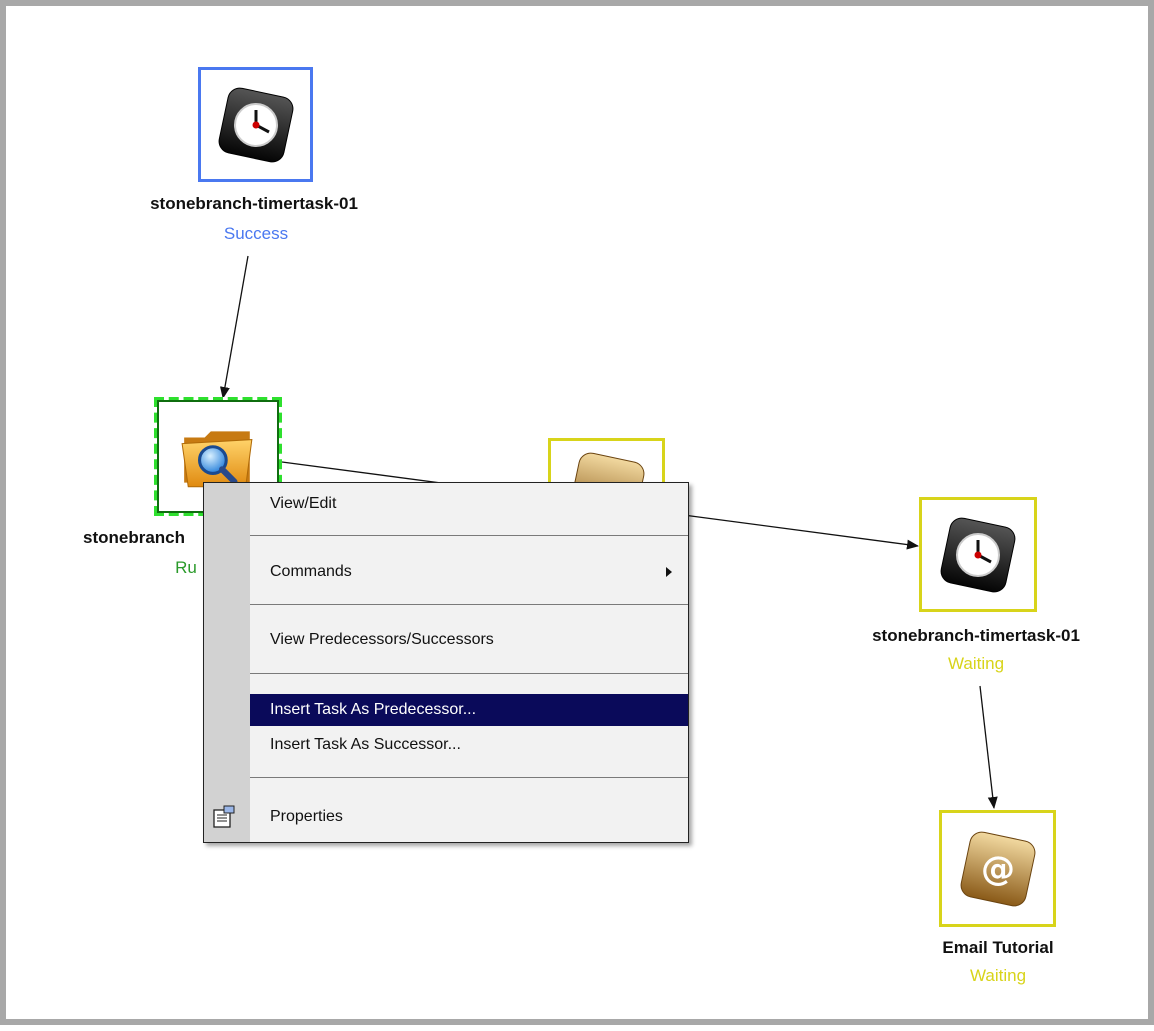 The image size is (1154, 1031). What do you see at coordinates (311, 571) in the screenshot?
I see `menu-item-commands-label: Commands` at bounding box center [311, 571].